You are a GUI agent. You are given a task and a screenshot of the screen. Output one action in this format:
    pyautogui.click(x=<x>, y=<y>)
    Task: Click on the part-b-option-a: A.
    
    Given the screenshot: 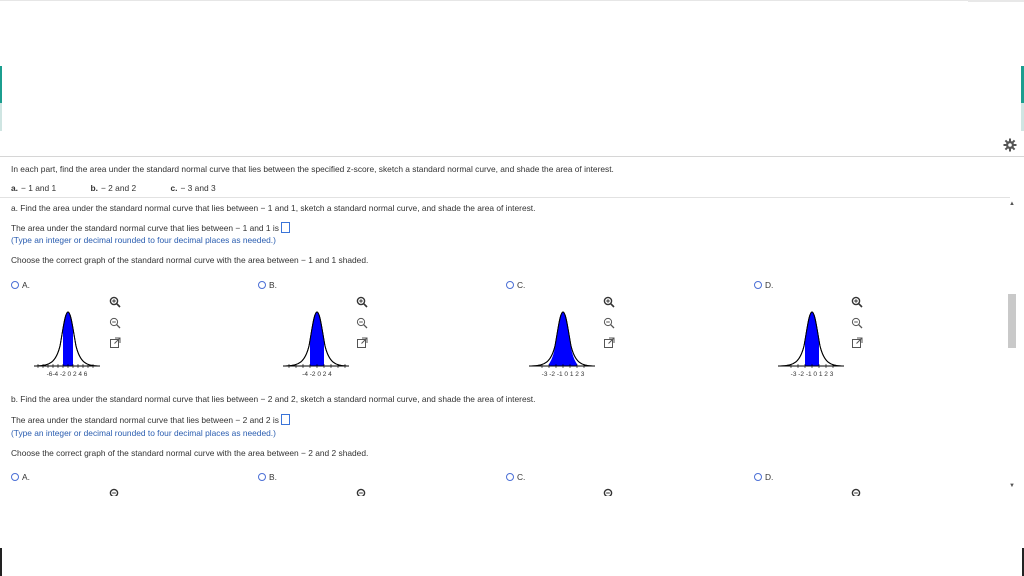 What is the action you would take?
    pyautogui.click(x=20, y=477)
    